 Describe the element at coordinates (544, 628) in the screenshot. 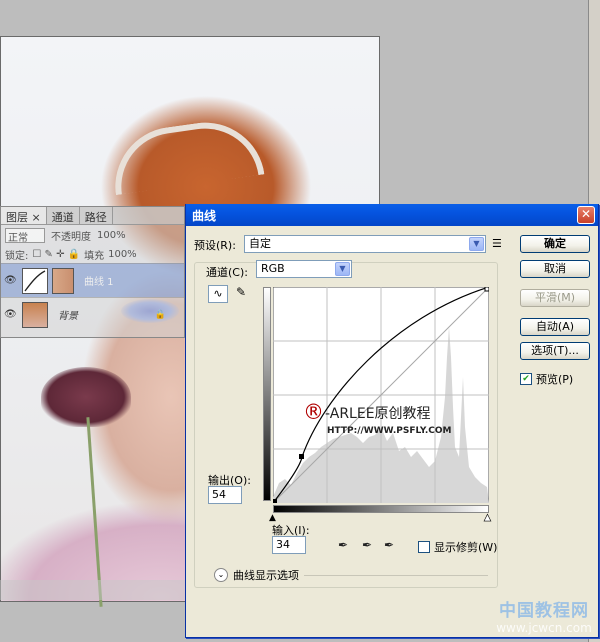

I see `watermark-line2: www.jcwcn.com` at that location.